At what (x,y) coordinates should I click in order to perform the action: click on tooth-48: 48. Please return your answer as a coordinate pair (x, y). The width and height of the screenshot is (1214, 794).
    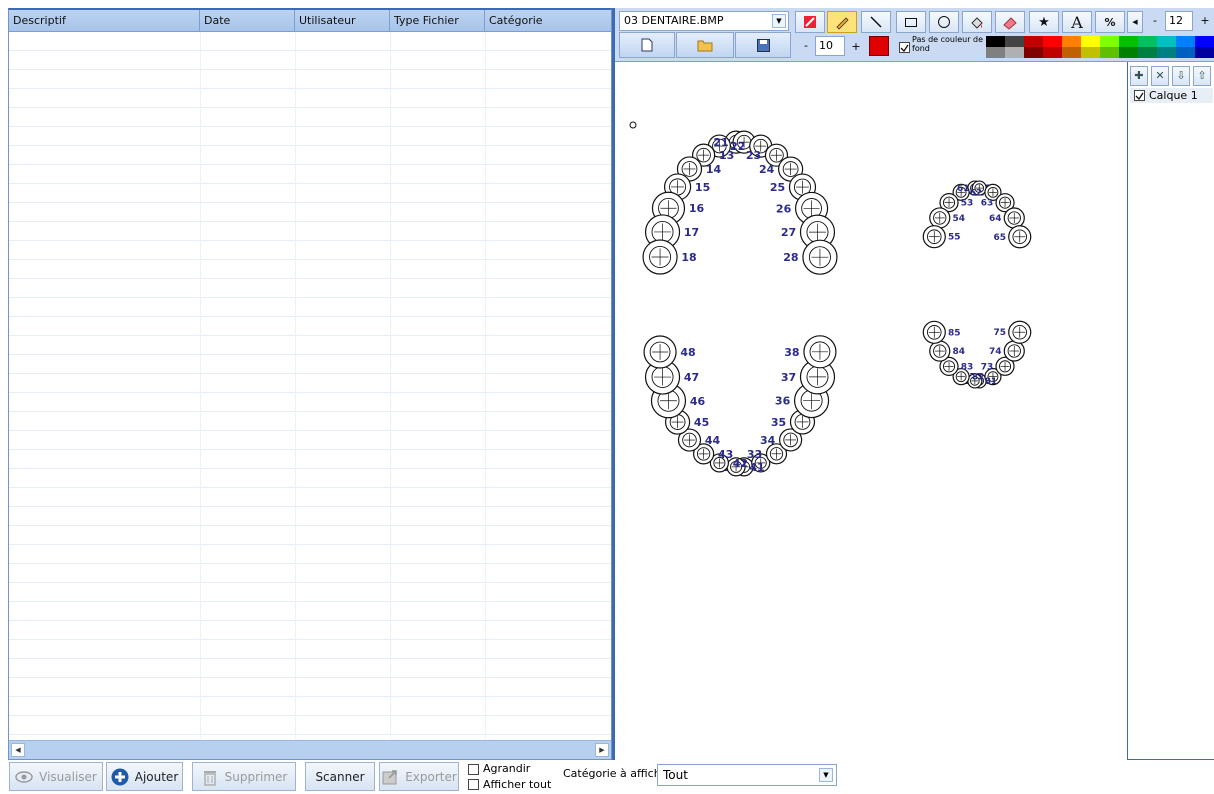
    Looking at the image, I should click on (669, 352).